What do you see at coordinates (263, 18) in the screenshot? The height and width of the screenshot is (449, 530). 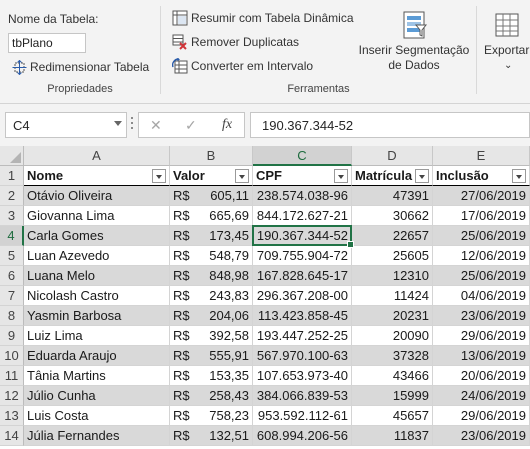 I see `summarize-pivot-button: Resumir com Tabela Dinâmica` at bounding box center [263, 18].